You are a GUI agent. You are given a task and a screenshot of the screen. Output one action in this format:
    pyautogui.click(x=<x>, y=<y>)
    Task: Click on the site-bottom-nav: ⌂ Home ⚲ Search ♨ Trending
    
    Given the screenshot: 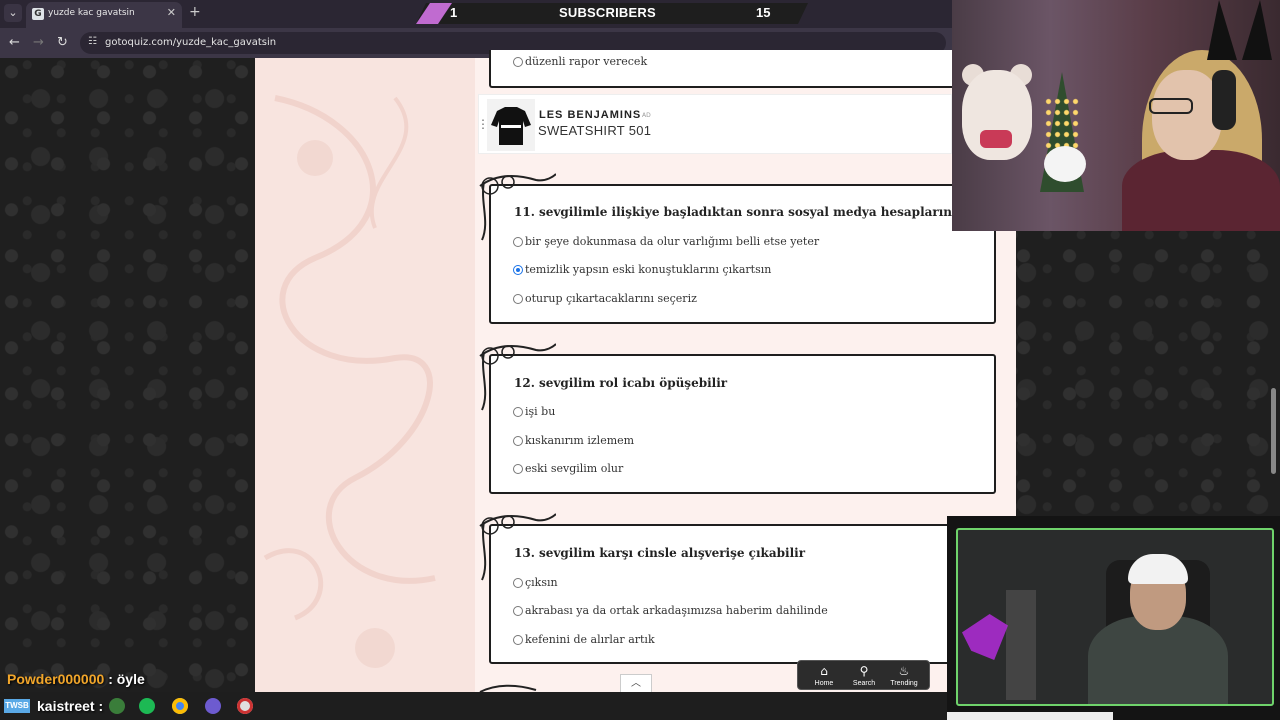 What is the action you would take?
    pyautogui.click(x=863, y=675)
    